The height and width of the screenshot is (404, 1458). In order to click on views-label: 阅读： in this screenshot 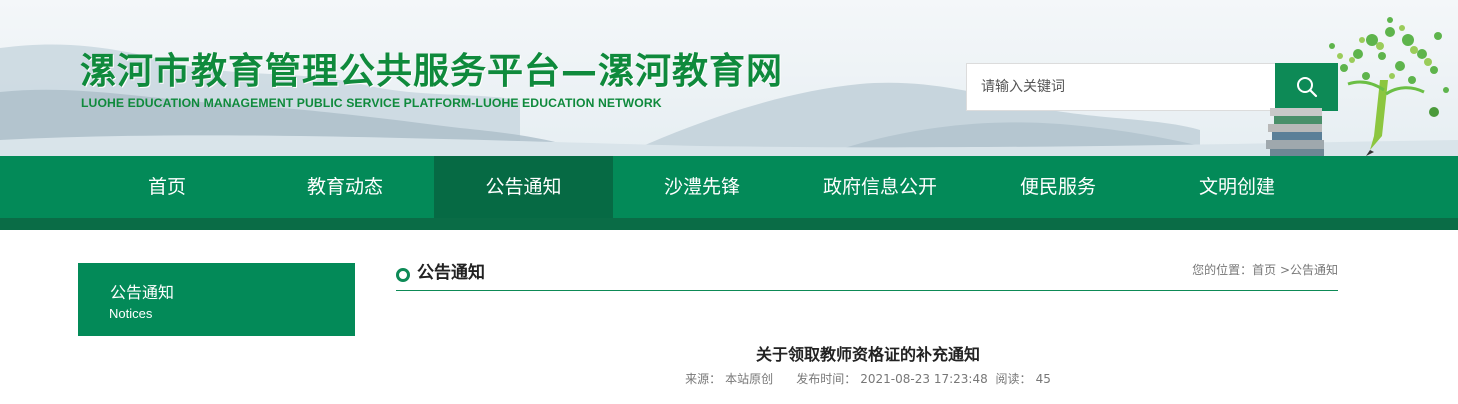, I will do `click(1013, 379)`.